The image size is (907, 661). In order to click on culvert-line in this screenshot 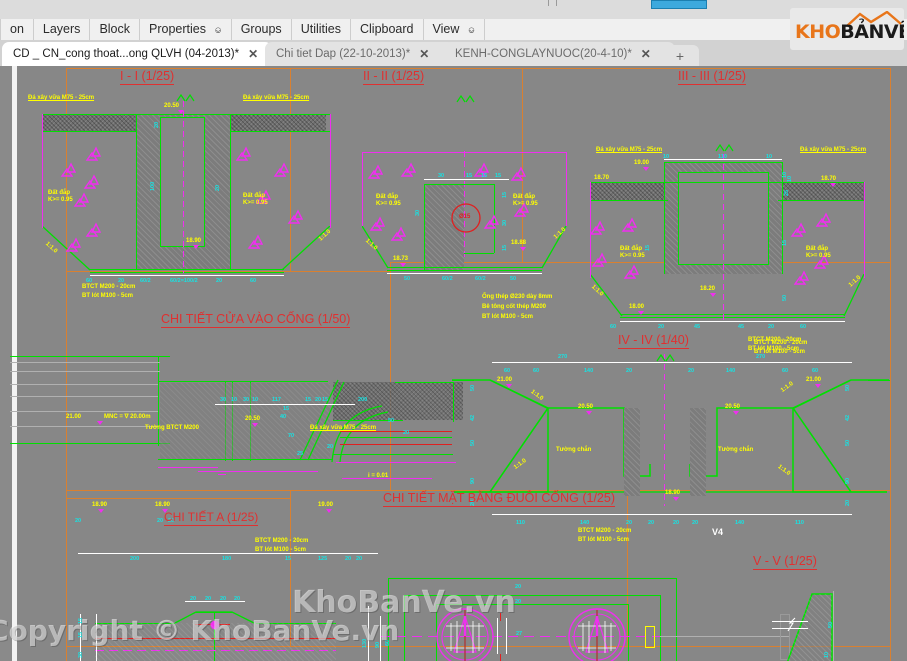, I will do `click(396, 444)`.